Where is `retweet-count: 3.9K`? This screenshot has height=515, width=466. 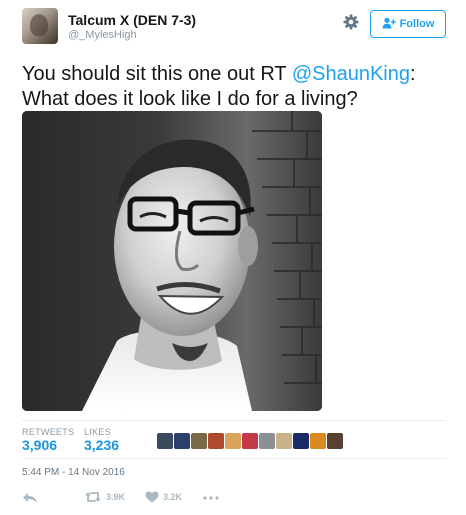 retweet-count: 3.9K is located at coordinates (116, 497).